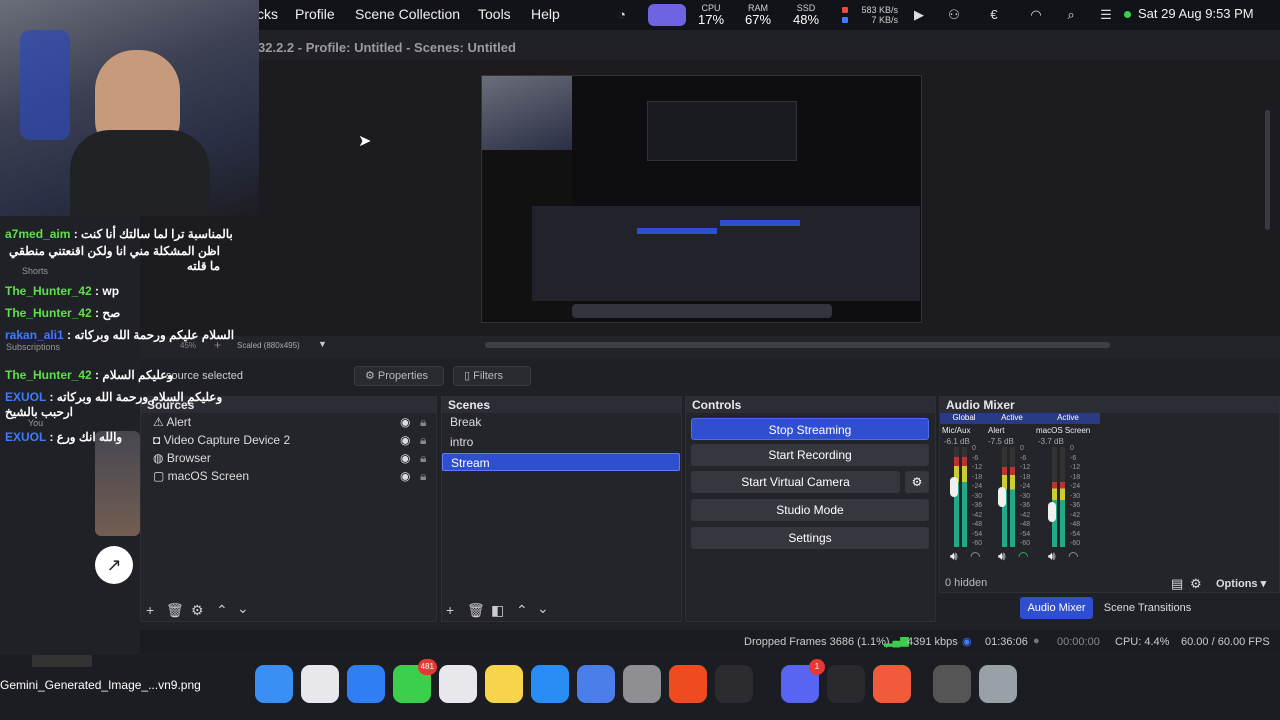 This screenshot has width=1280, height=720. I want to click on layout-icon: ▤, so click(1177, 584).